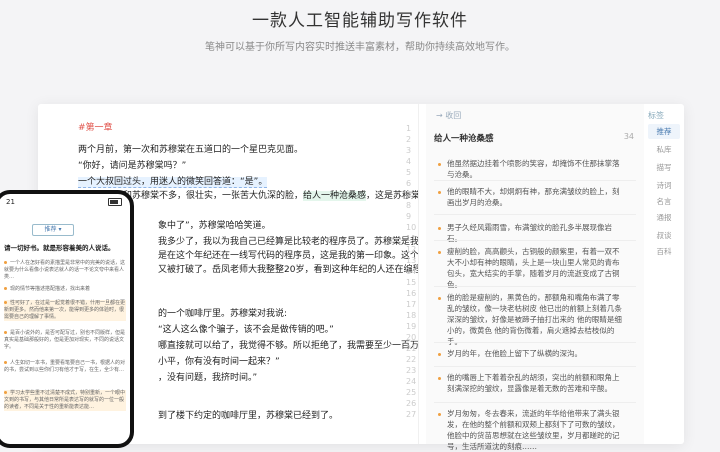  I want to click on paragraph: 一个大叔回过头，用迷人的微笑回答道：“是”。, so click(173, 182).